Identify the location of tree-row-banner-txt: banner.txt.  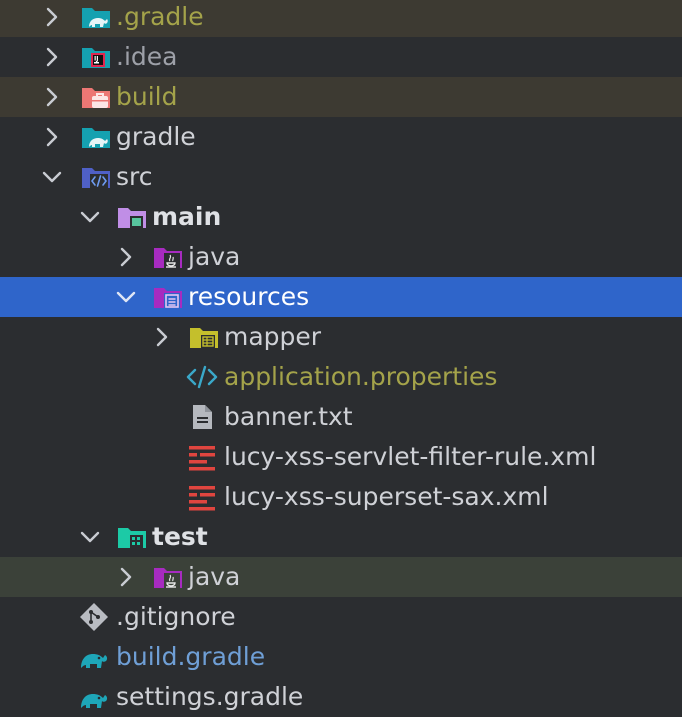
(341, 417).